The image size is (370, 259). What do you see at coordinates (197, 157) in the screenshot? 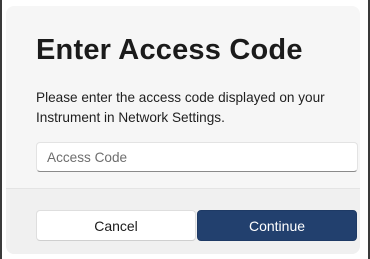
I see `access-code-input` at bounding box center [197, 157].